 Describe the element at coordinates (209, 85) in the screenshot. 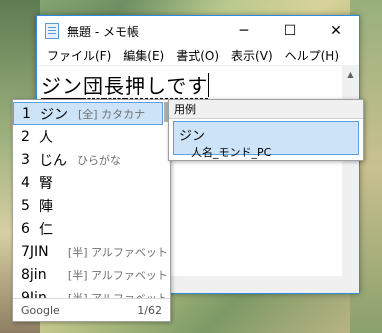

I see `text-caret` at that location.